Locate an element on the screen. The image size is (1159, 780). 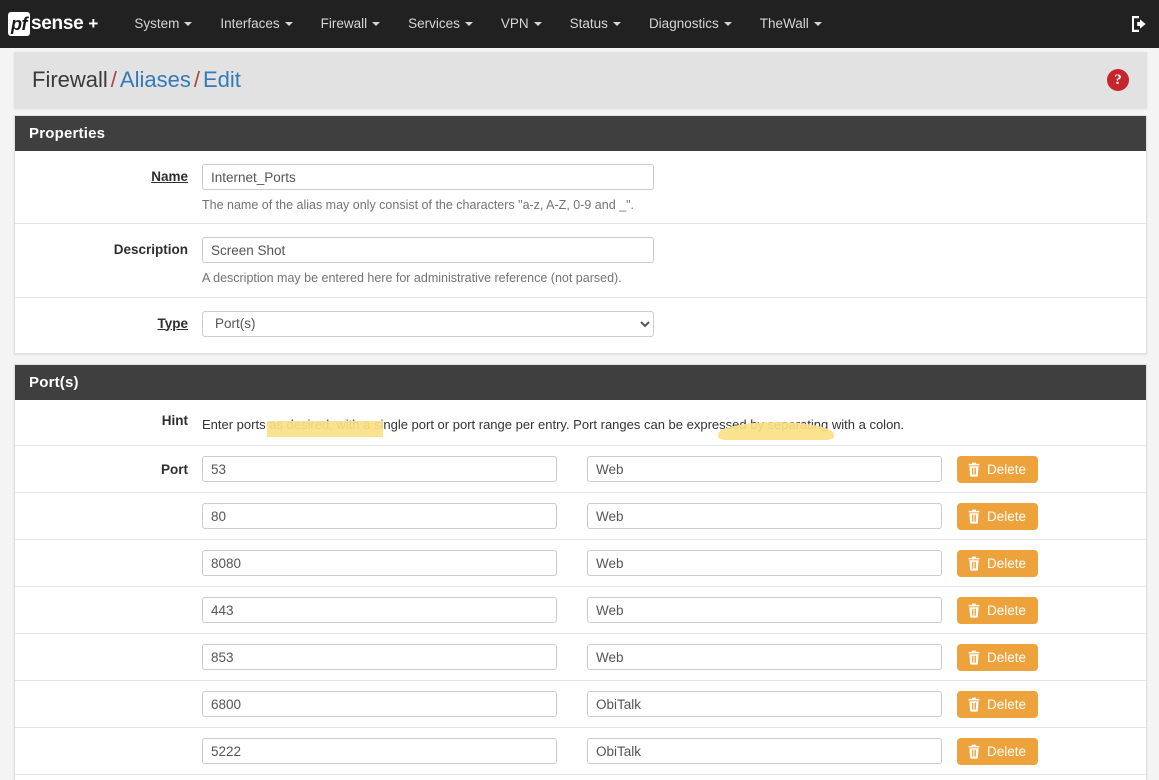
sign-out-icon is located at coordinates (1139, 24).